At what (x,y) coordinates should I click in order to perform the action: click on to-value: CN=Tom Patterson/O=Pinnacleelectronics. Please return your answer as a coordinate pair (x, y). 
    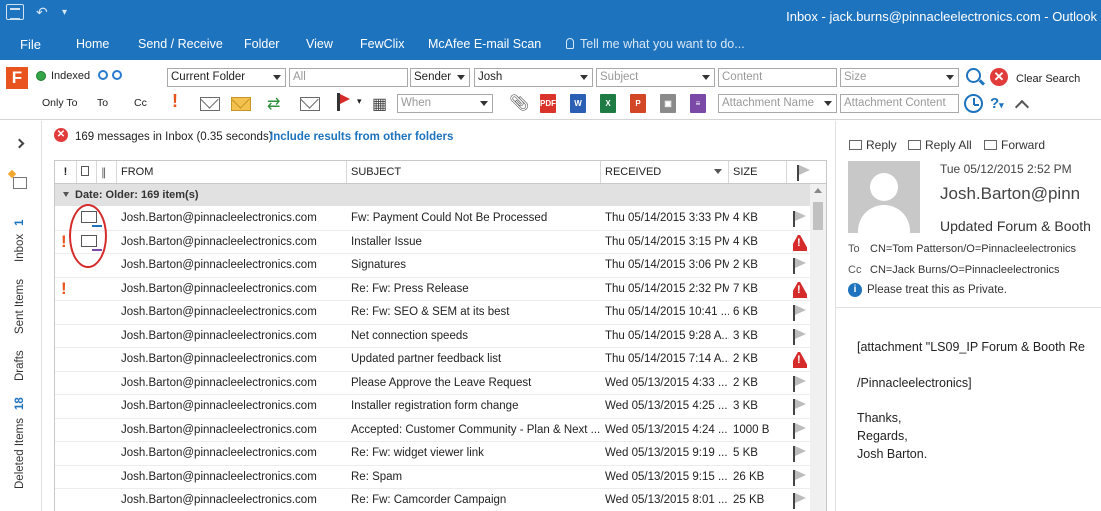
    Looking at the image, I should click on (973, 249).